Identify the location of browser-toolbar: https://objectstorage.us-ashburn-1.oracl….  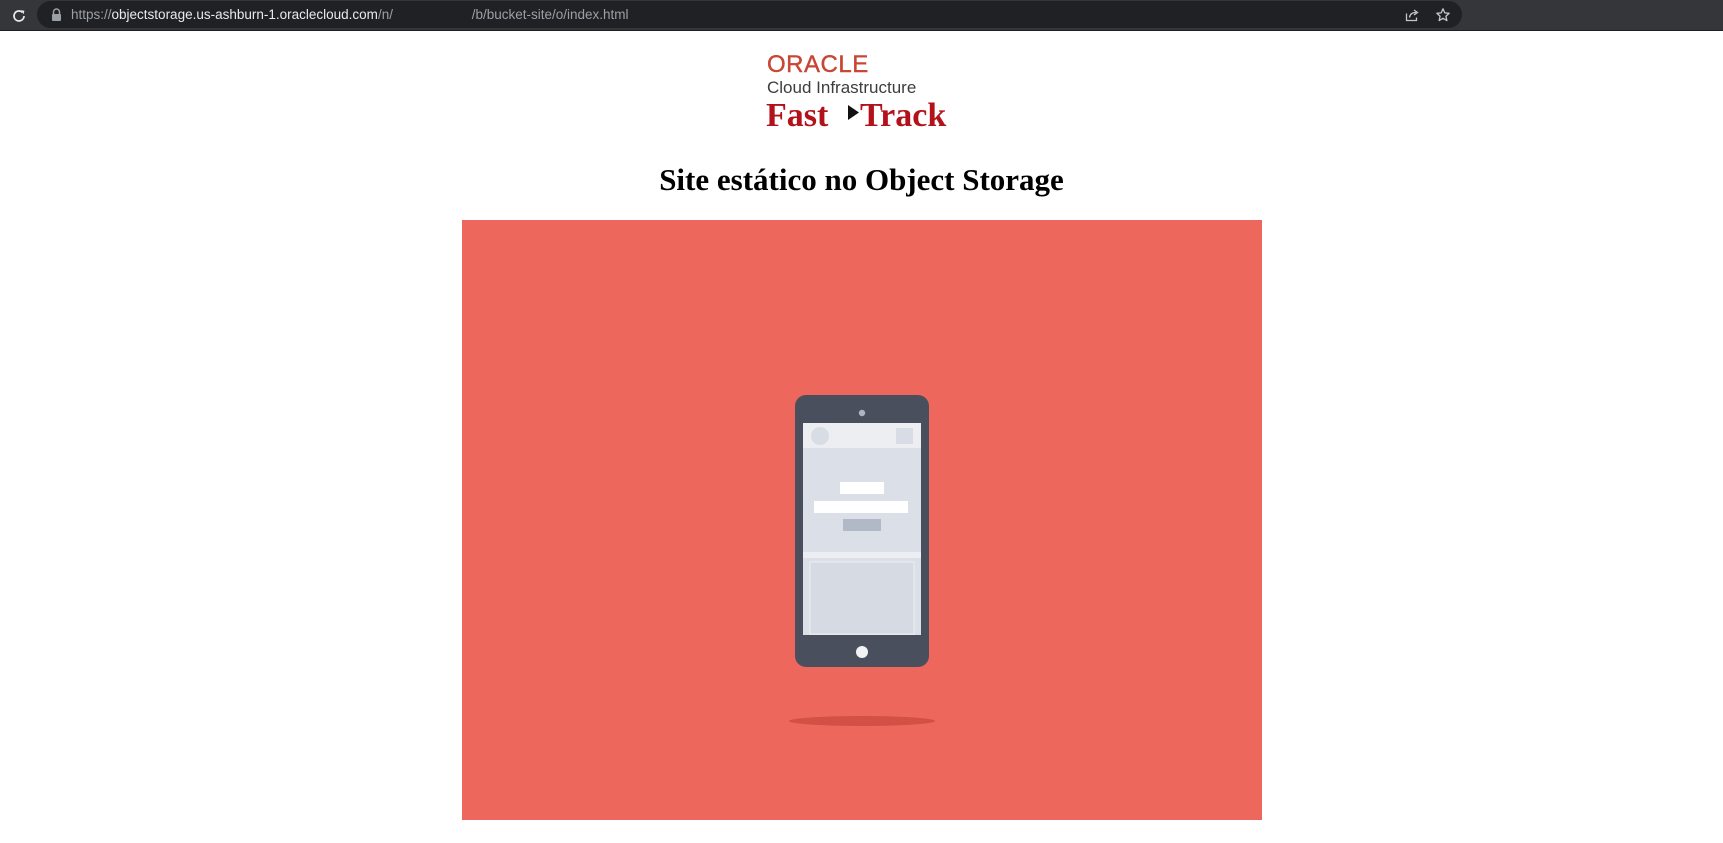
(861, 15).